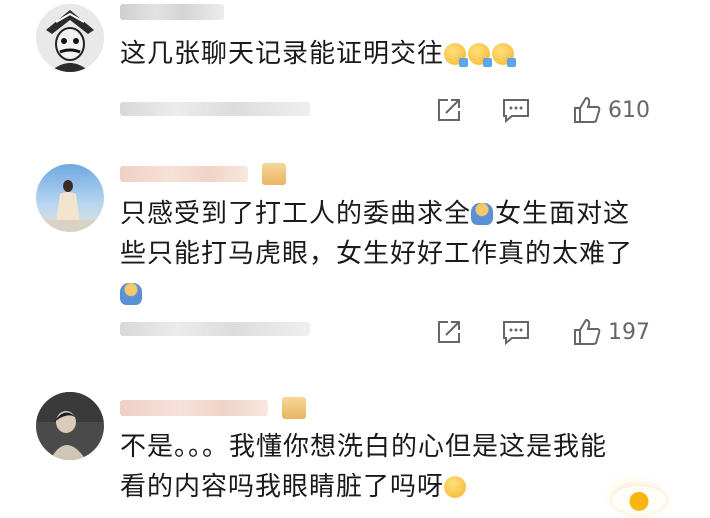 This screenshot has width=710, height=518. What do you see at coordinates (629, 110) in the screenshot?
I see `like-count: 610` at bounding box center [629, 110].